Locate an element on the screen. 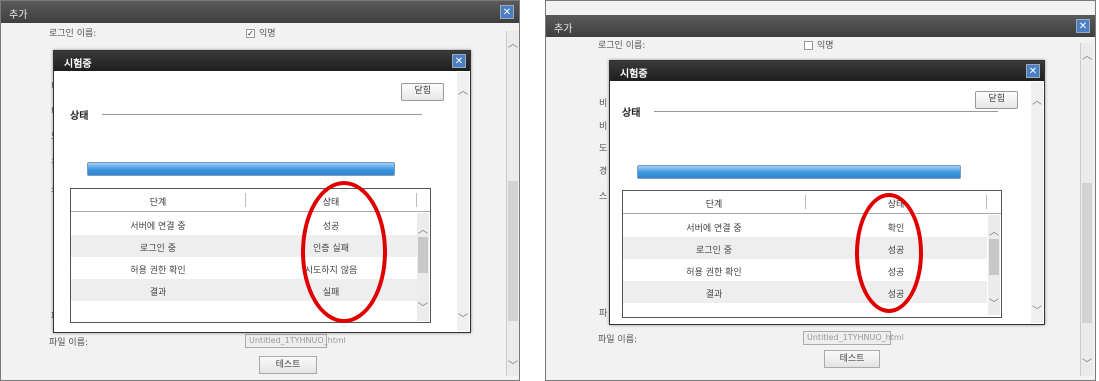 The height and width of the screenshot is (381, 1099). table-row: 서버에 연결 중 확인 is located at coordinates (805, 226).